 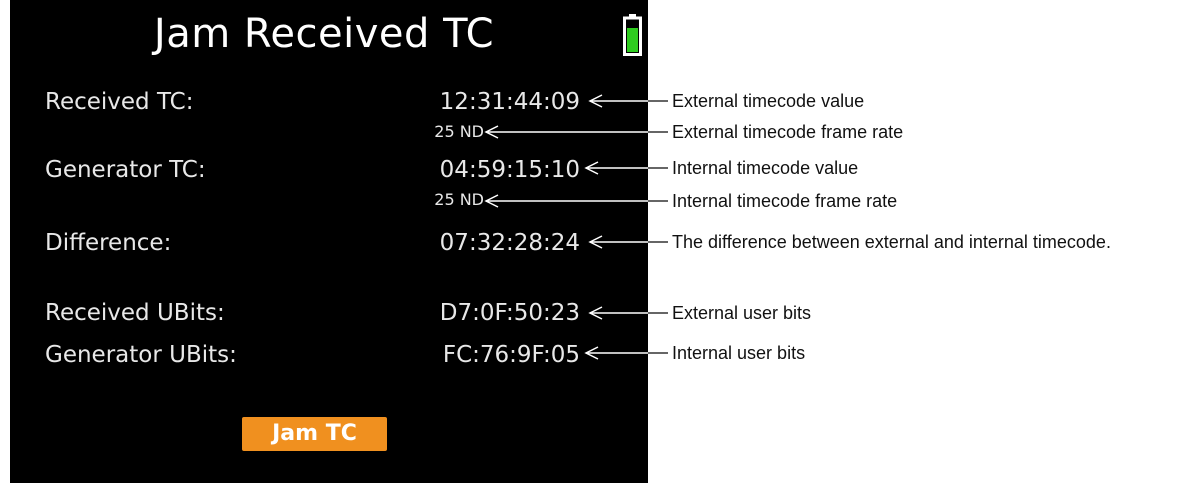 What do you see at coordinates (509, 313) in the screenshot?
I see `received-ubits-value: D7:0F:50:23` at bounding box center [509, 313].